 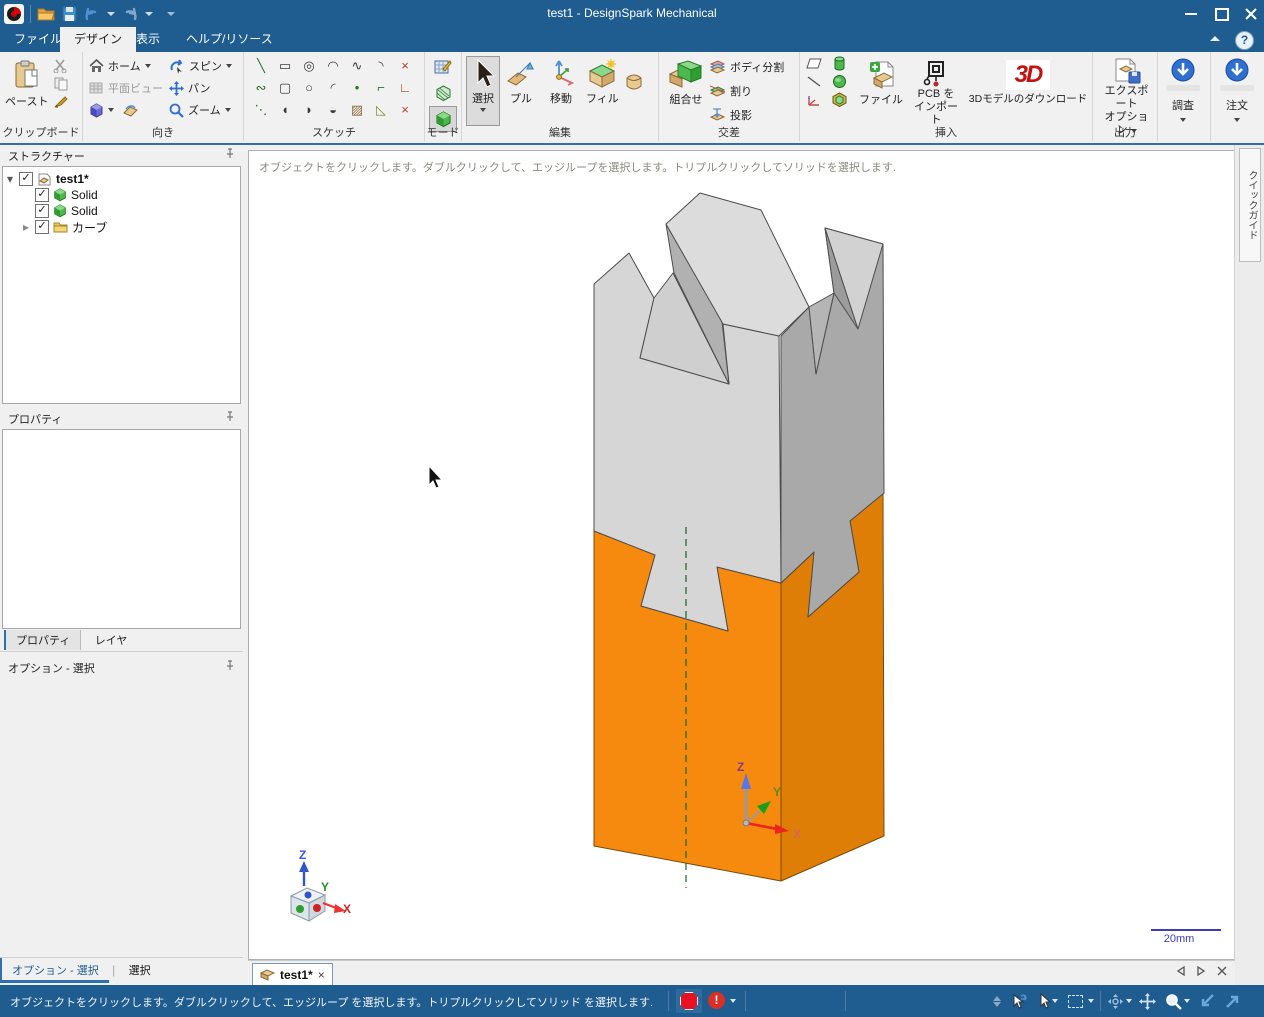 I want to click on sketch-ellipse2-icon: ◗, so click(x=309, y=110).